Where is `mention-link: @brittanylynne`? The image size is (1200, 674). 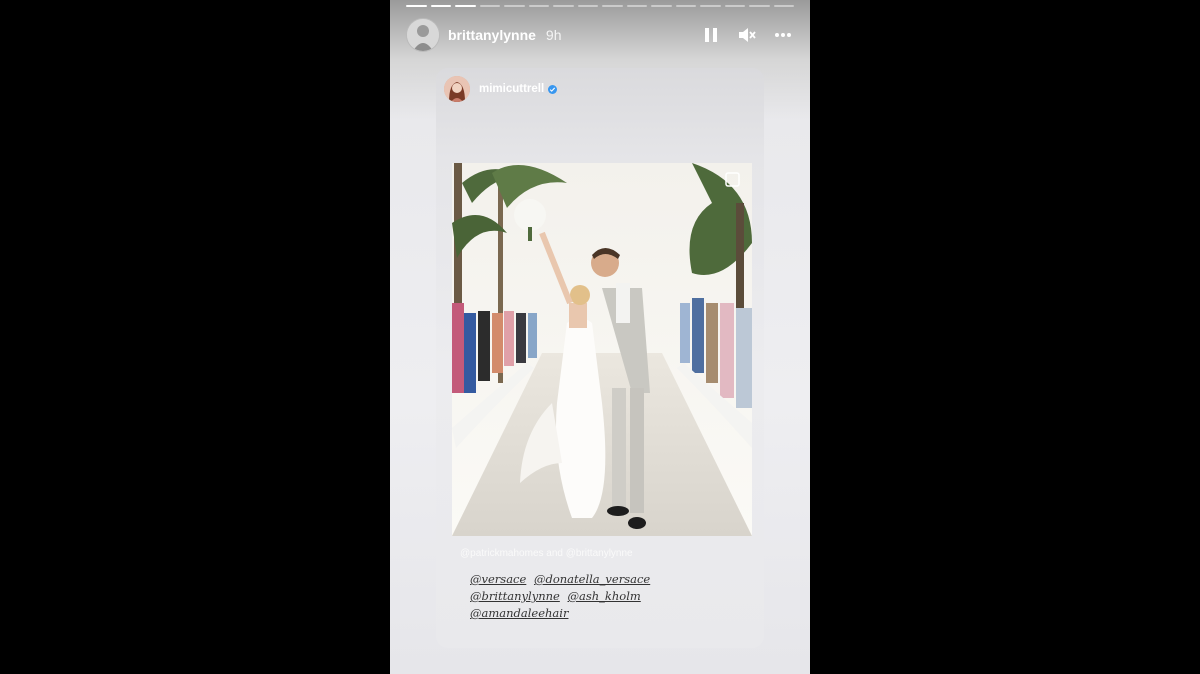 mention-link: @brittanylynne is located at coordinates (515, 596).